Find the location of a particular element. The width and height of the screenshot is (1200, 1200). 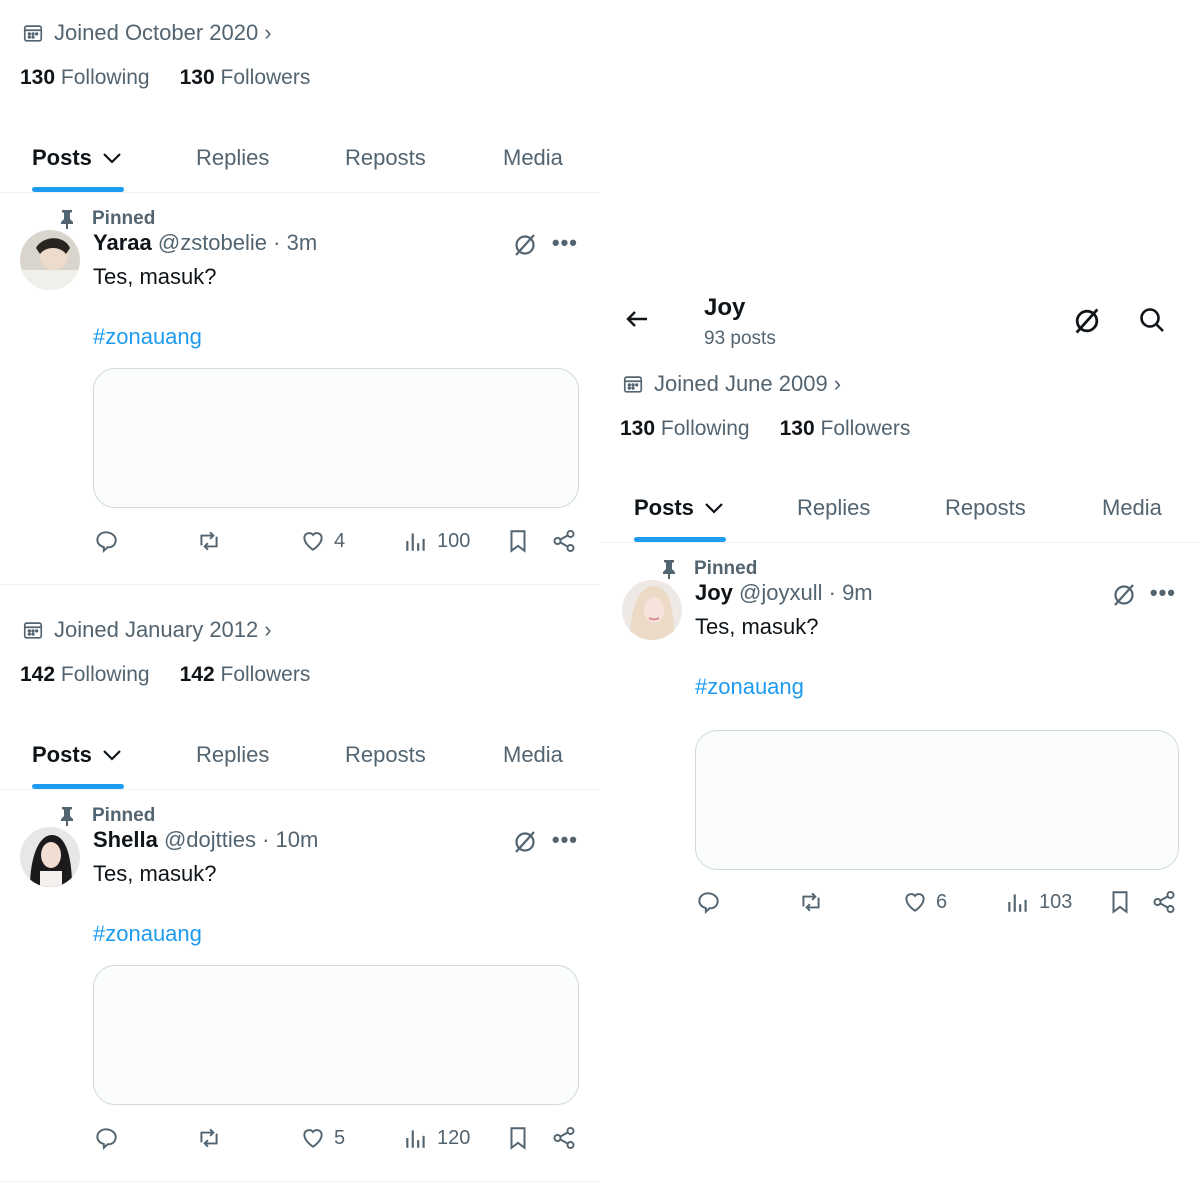

repost-icon is located at coordinates (209, 1138).